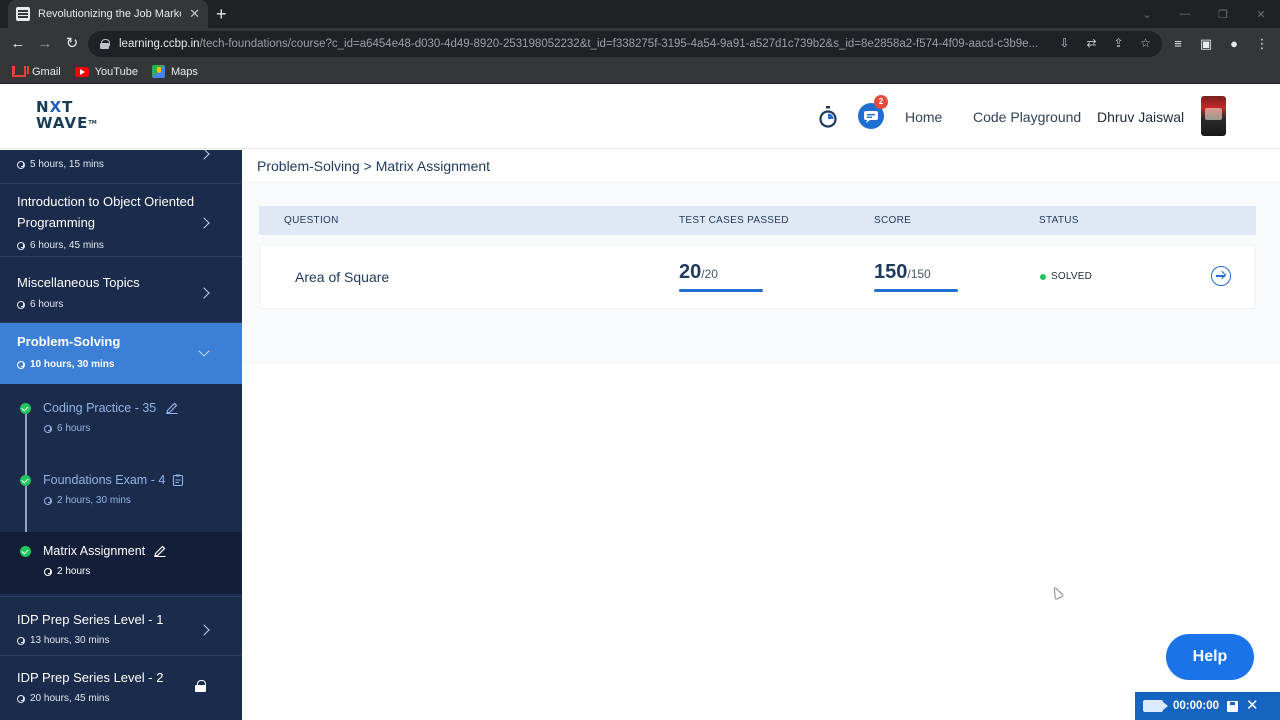 The height and width of the screenshot is (720, 1280). Describe the element at coordinates (342, 277) in the screenshot. I see `question-name: Area of Square` at that location.